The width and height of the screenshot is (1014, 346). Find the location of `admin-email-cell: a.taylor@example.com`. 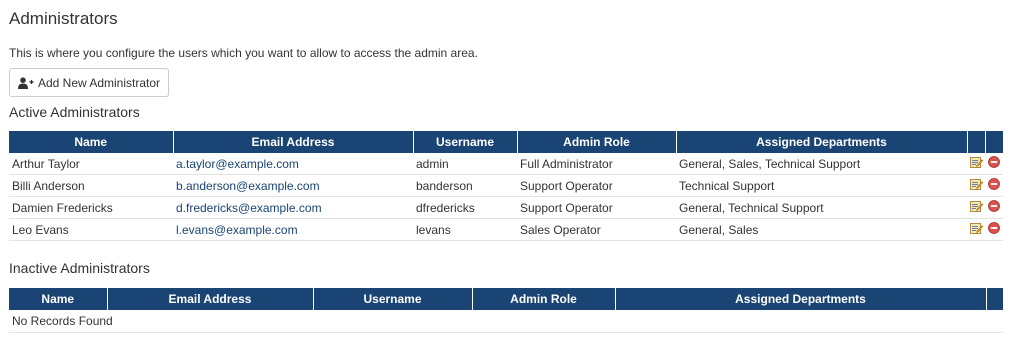

admin-email-cell: a.taylor@example.com is located at coordinates (293, 164).